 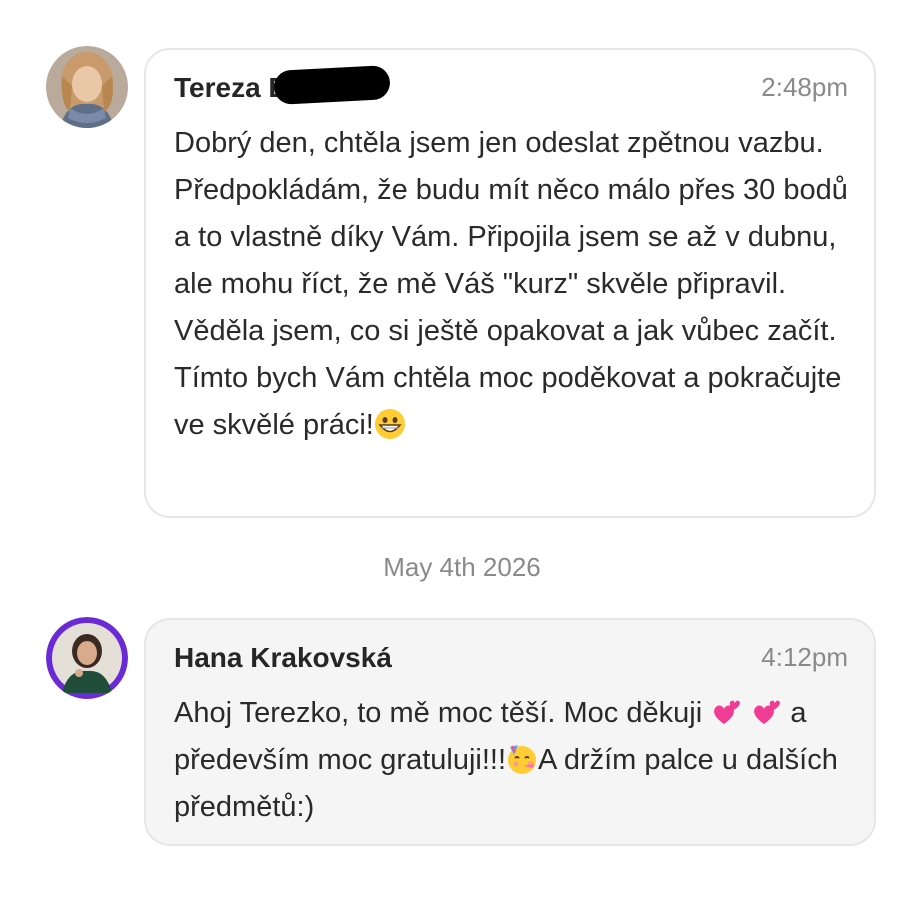 What do you see at coordinates (804, 657) in the screenshot?
I see `message-time: 4:12pm` at bounding box center [804, 657].